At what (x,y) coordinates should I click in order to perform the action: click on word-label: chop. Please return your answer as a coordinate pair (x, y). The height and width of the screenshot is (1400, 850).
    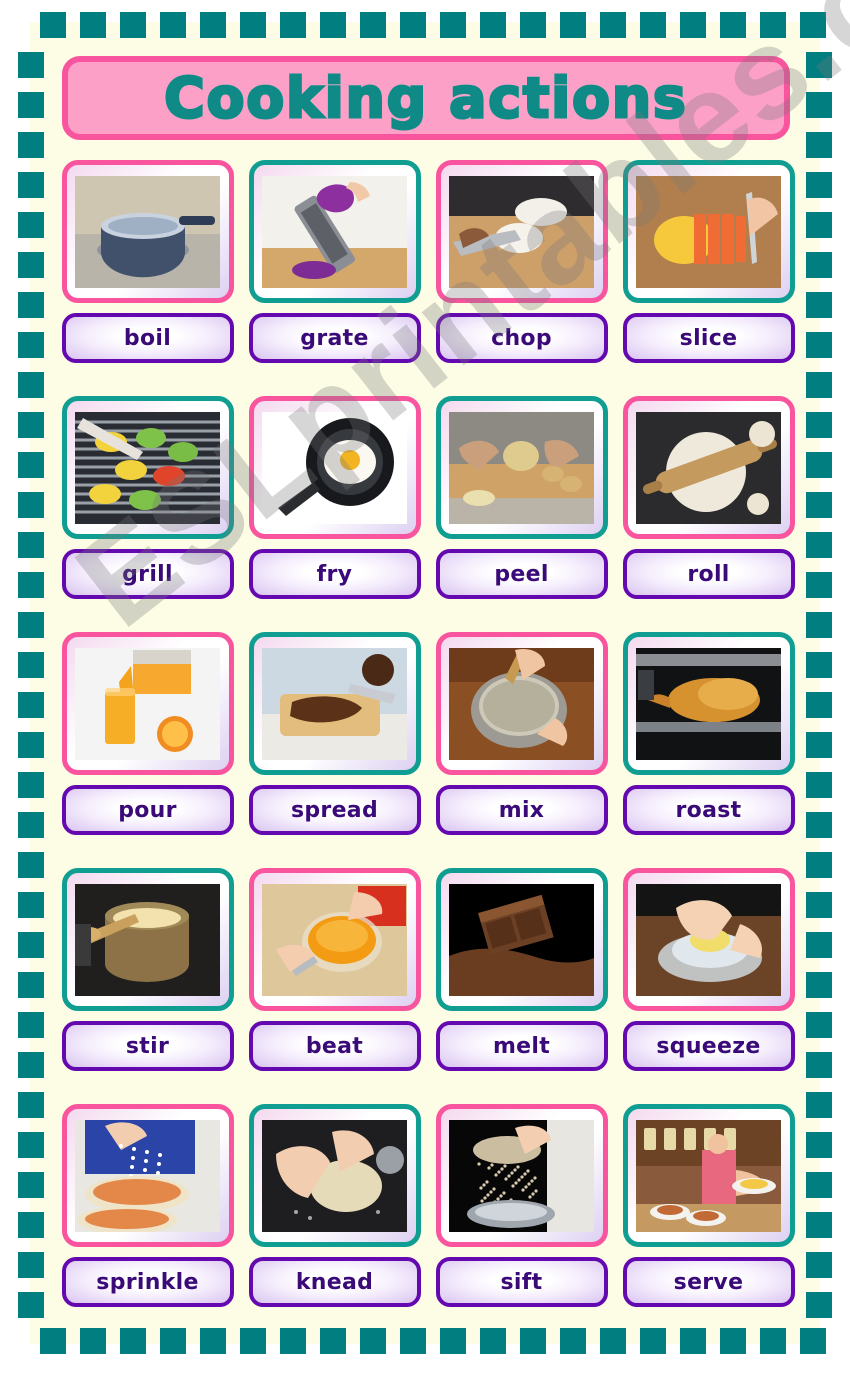
    Looking at the image, I should click on (521, 338).